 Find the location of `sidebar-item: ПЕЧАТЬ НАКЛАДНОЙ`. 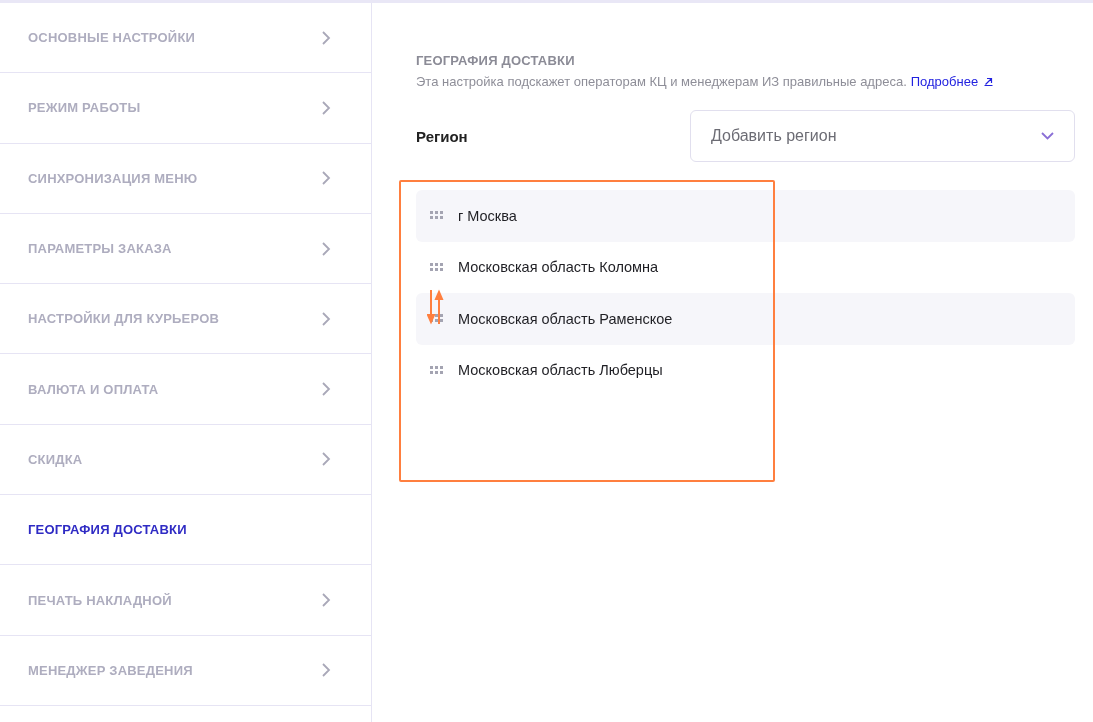

sidebar-item: ПЕЧАТЬ НАКЛАДНОЙ is located at coordinates (185, 600).